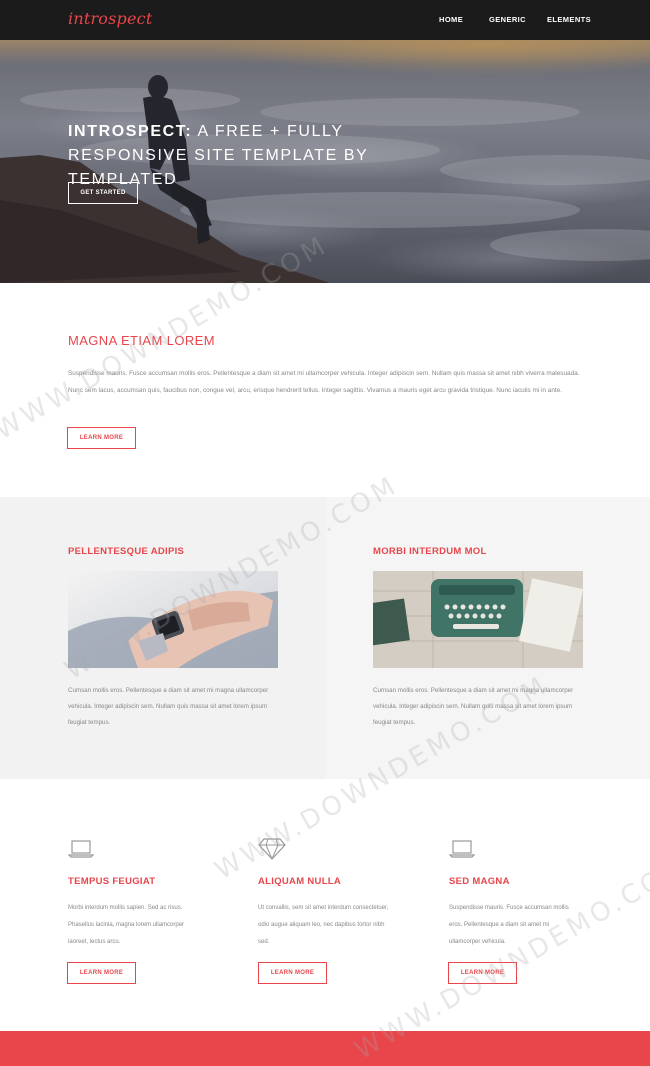 The width and height of the screenshot is (650, 1066). What do you see at coordinates (478, 619) in the screenshot?
I see `typewriter-image` at bounding box center [478, 619].